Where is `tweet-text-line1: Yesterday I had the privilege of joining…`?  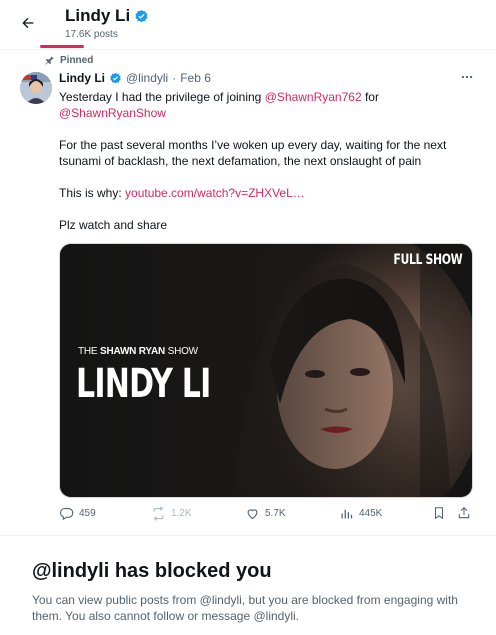
tweet-text-line1: Yesterday I had the privilege of joining… is located at coordinates (264, 97).